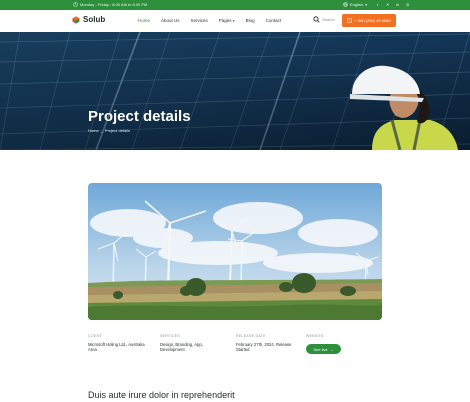  Describe the element at coordinates (181, 347) in the screenshot. I see `services-value: Design, Branding, App, Development` at that location.